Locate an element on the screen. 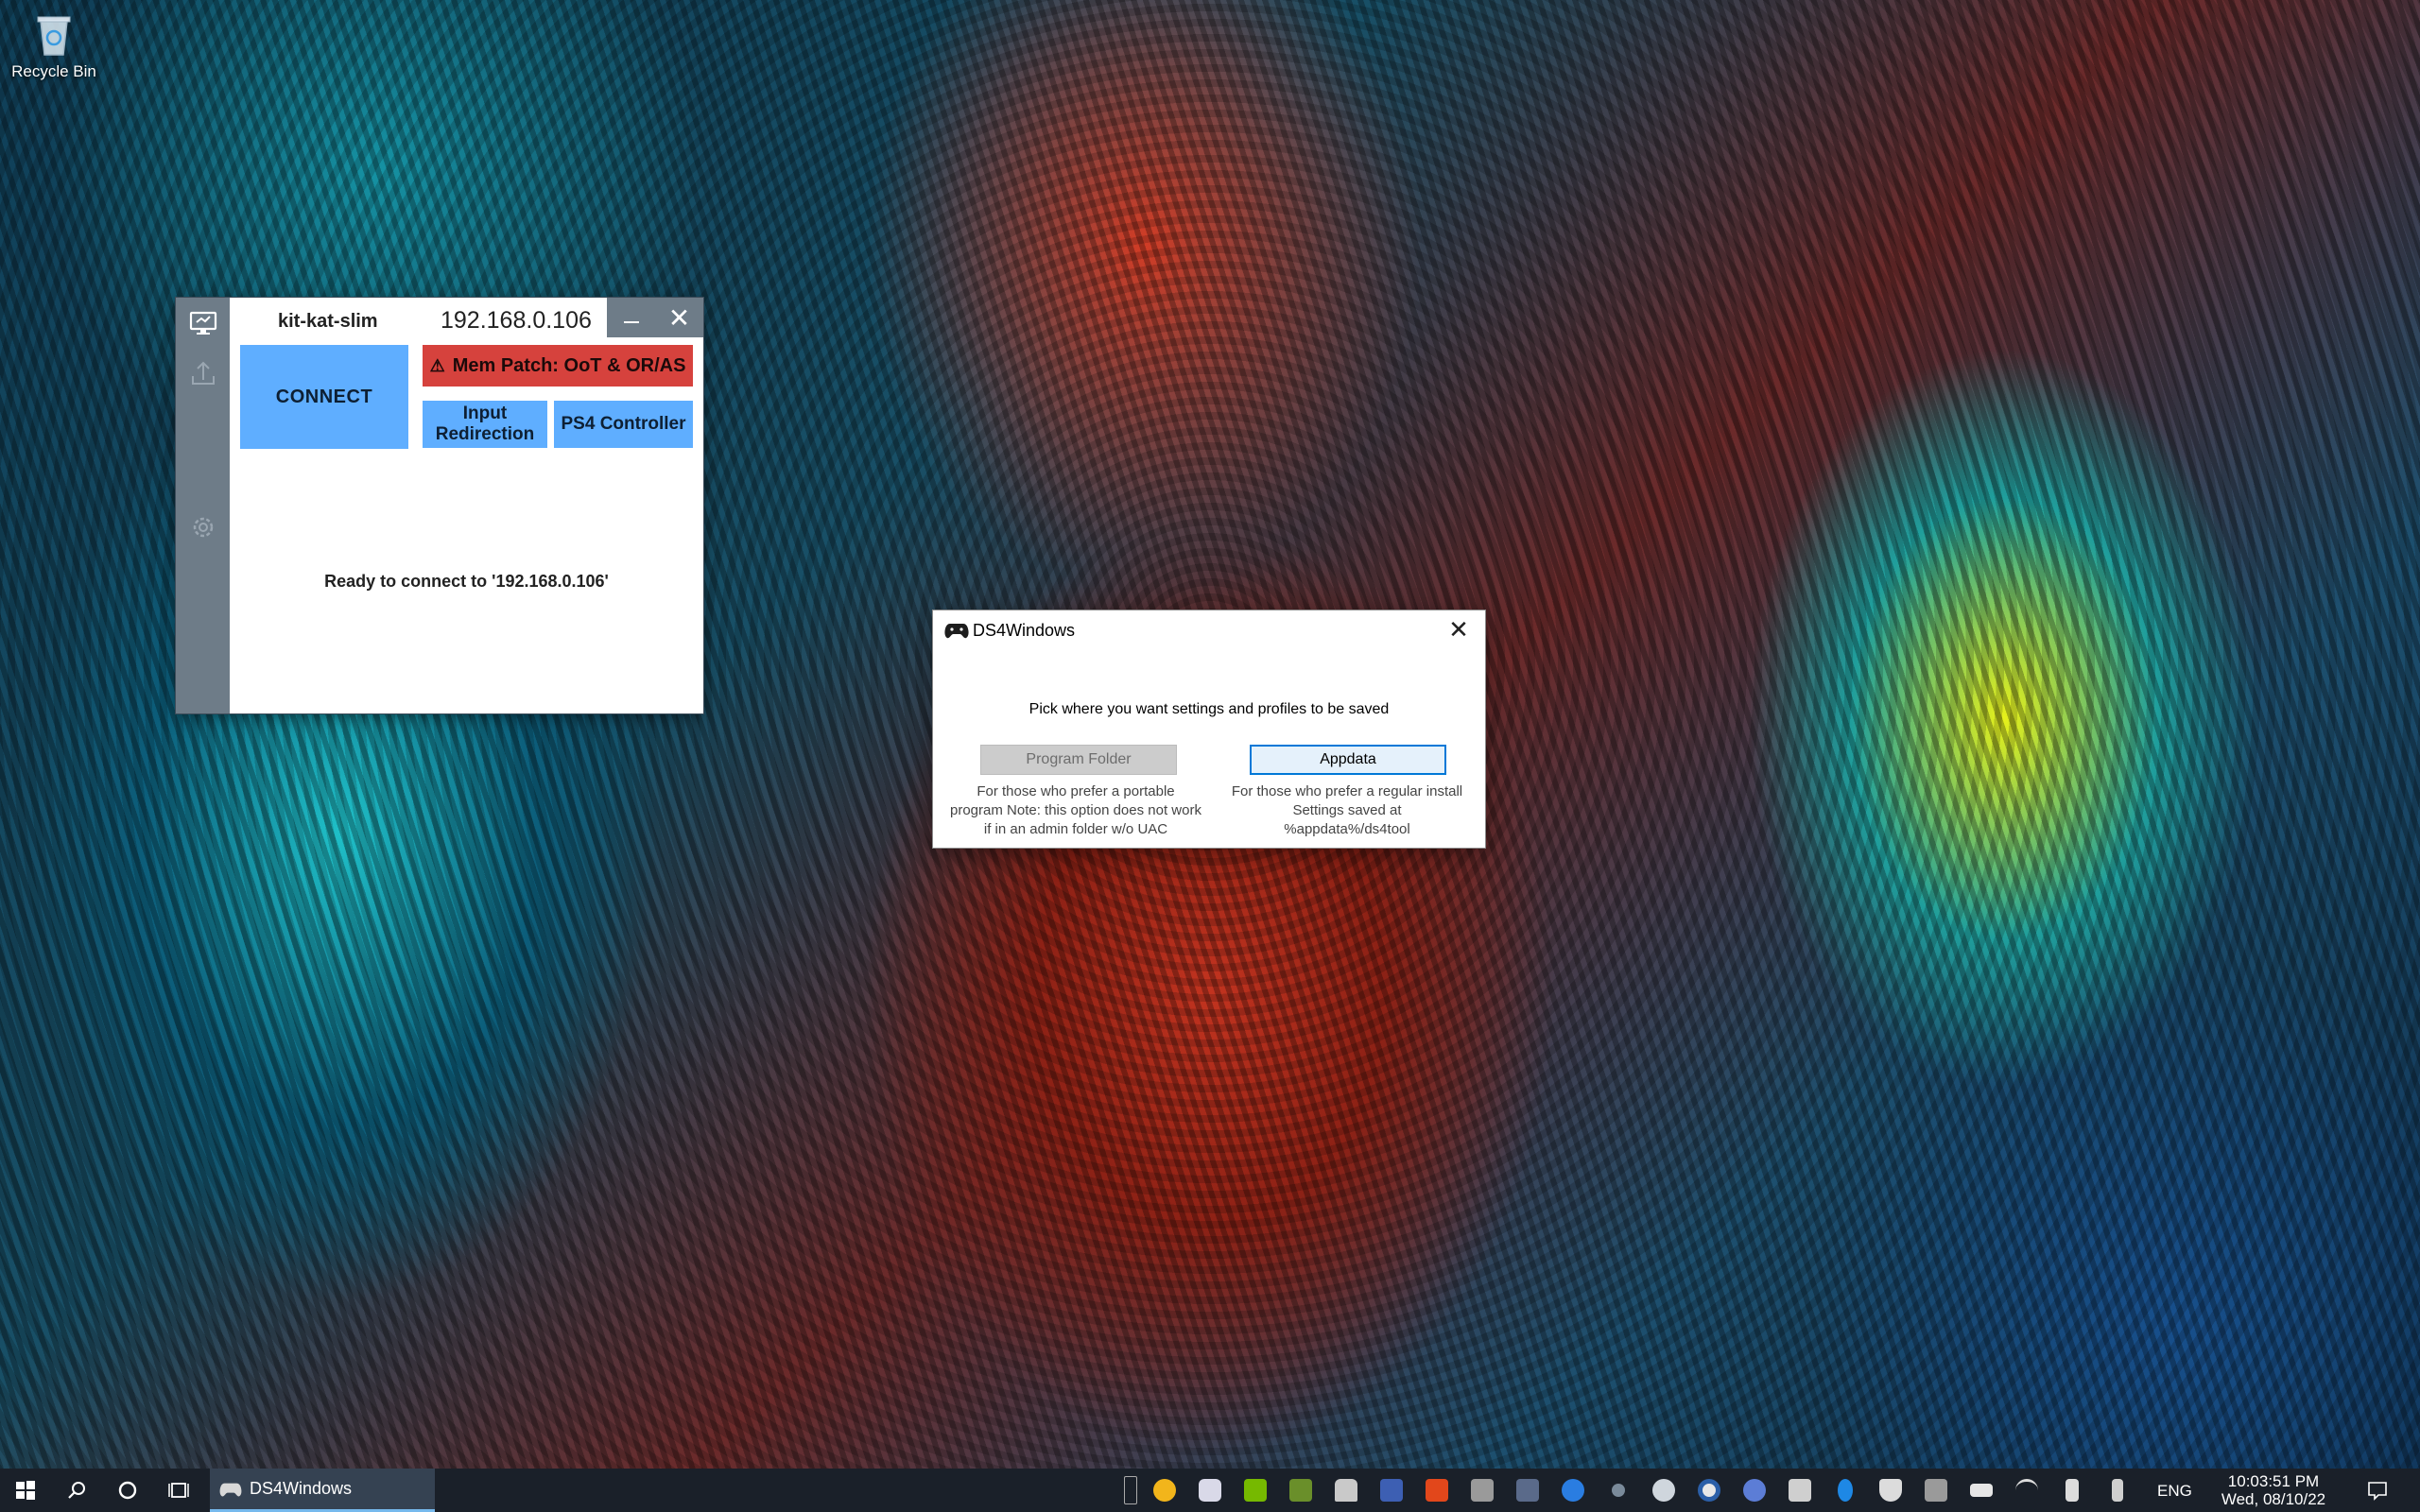 The height and width of the screenshot is (1512, 2420). dialog-close-button: ✕ is located at coordinates (1459, 629).